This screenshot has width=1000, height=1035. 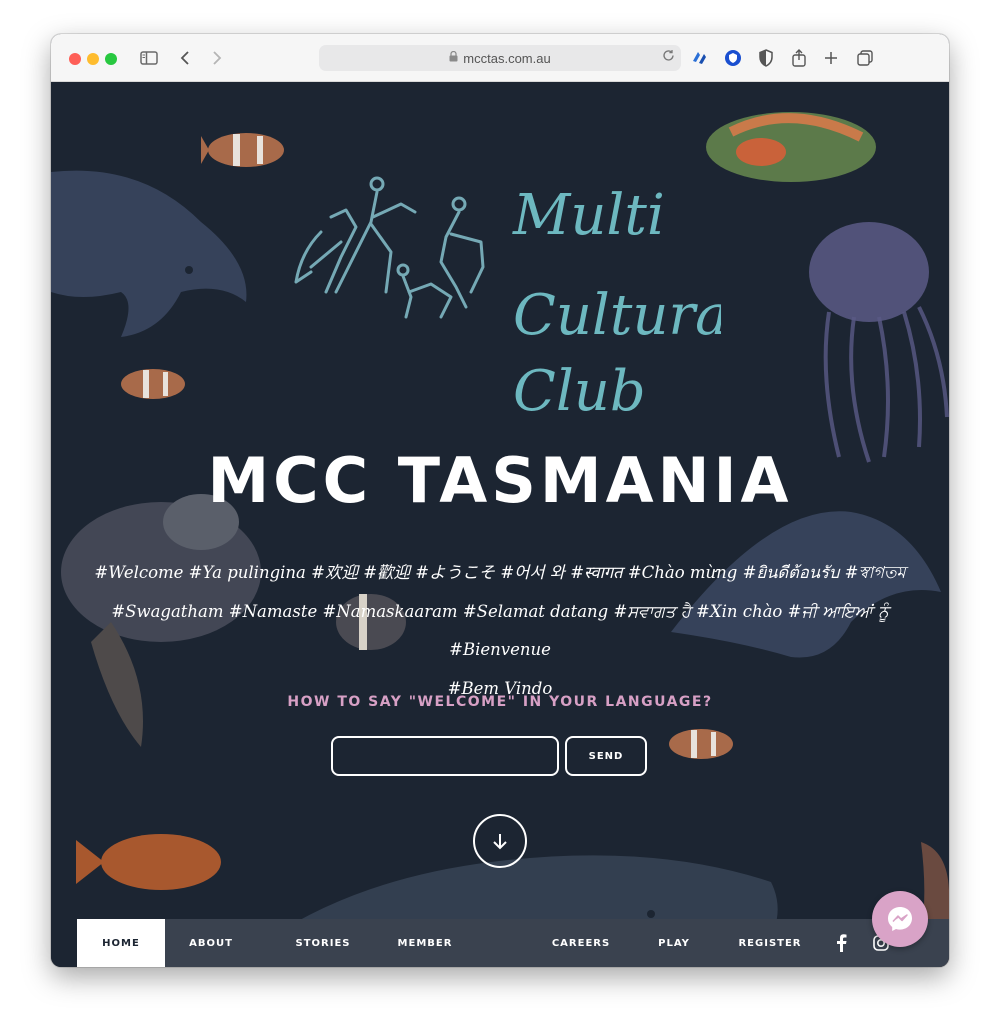 I want to click on nav-item-about: ABOUT, so click(x=211, y=943).